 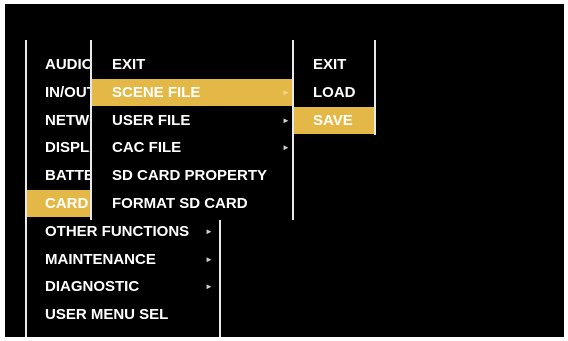 I want to click on card-menu-item-cac-file: CAC FILE ►, so click(x=192, y=147).